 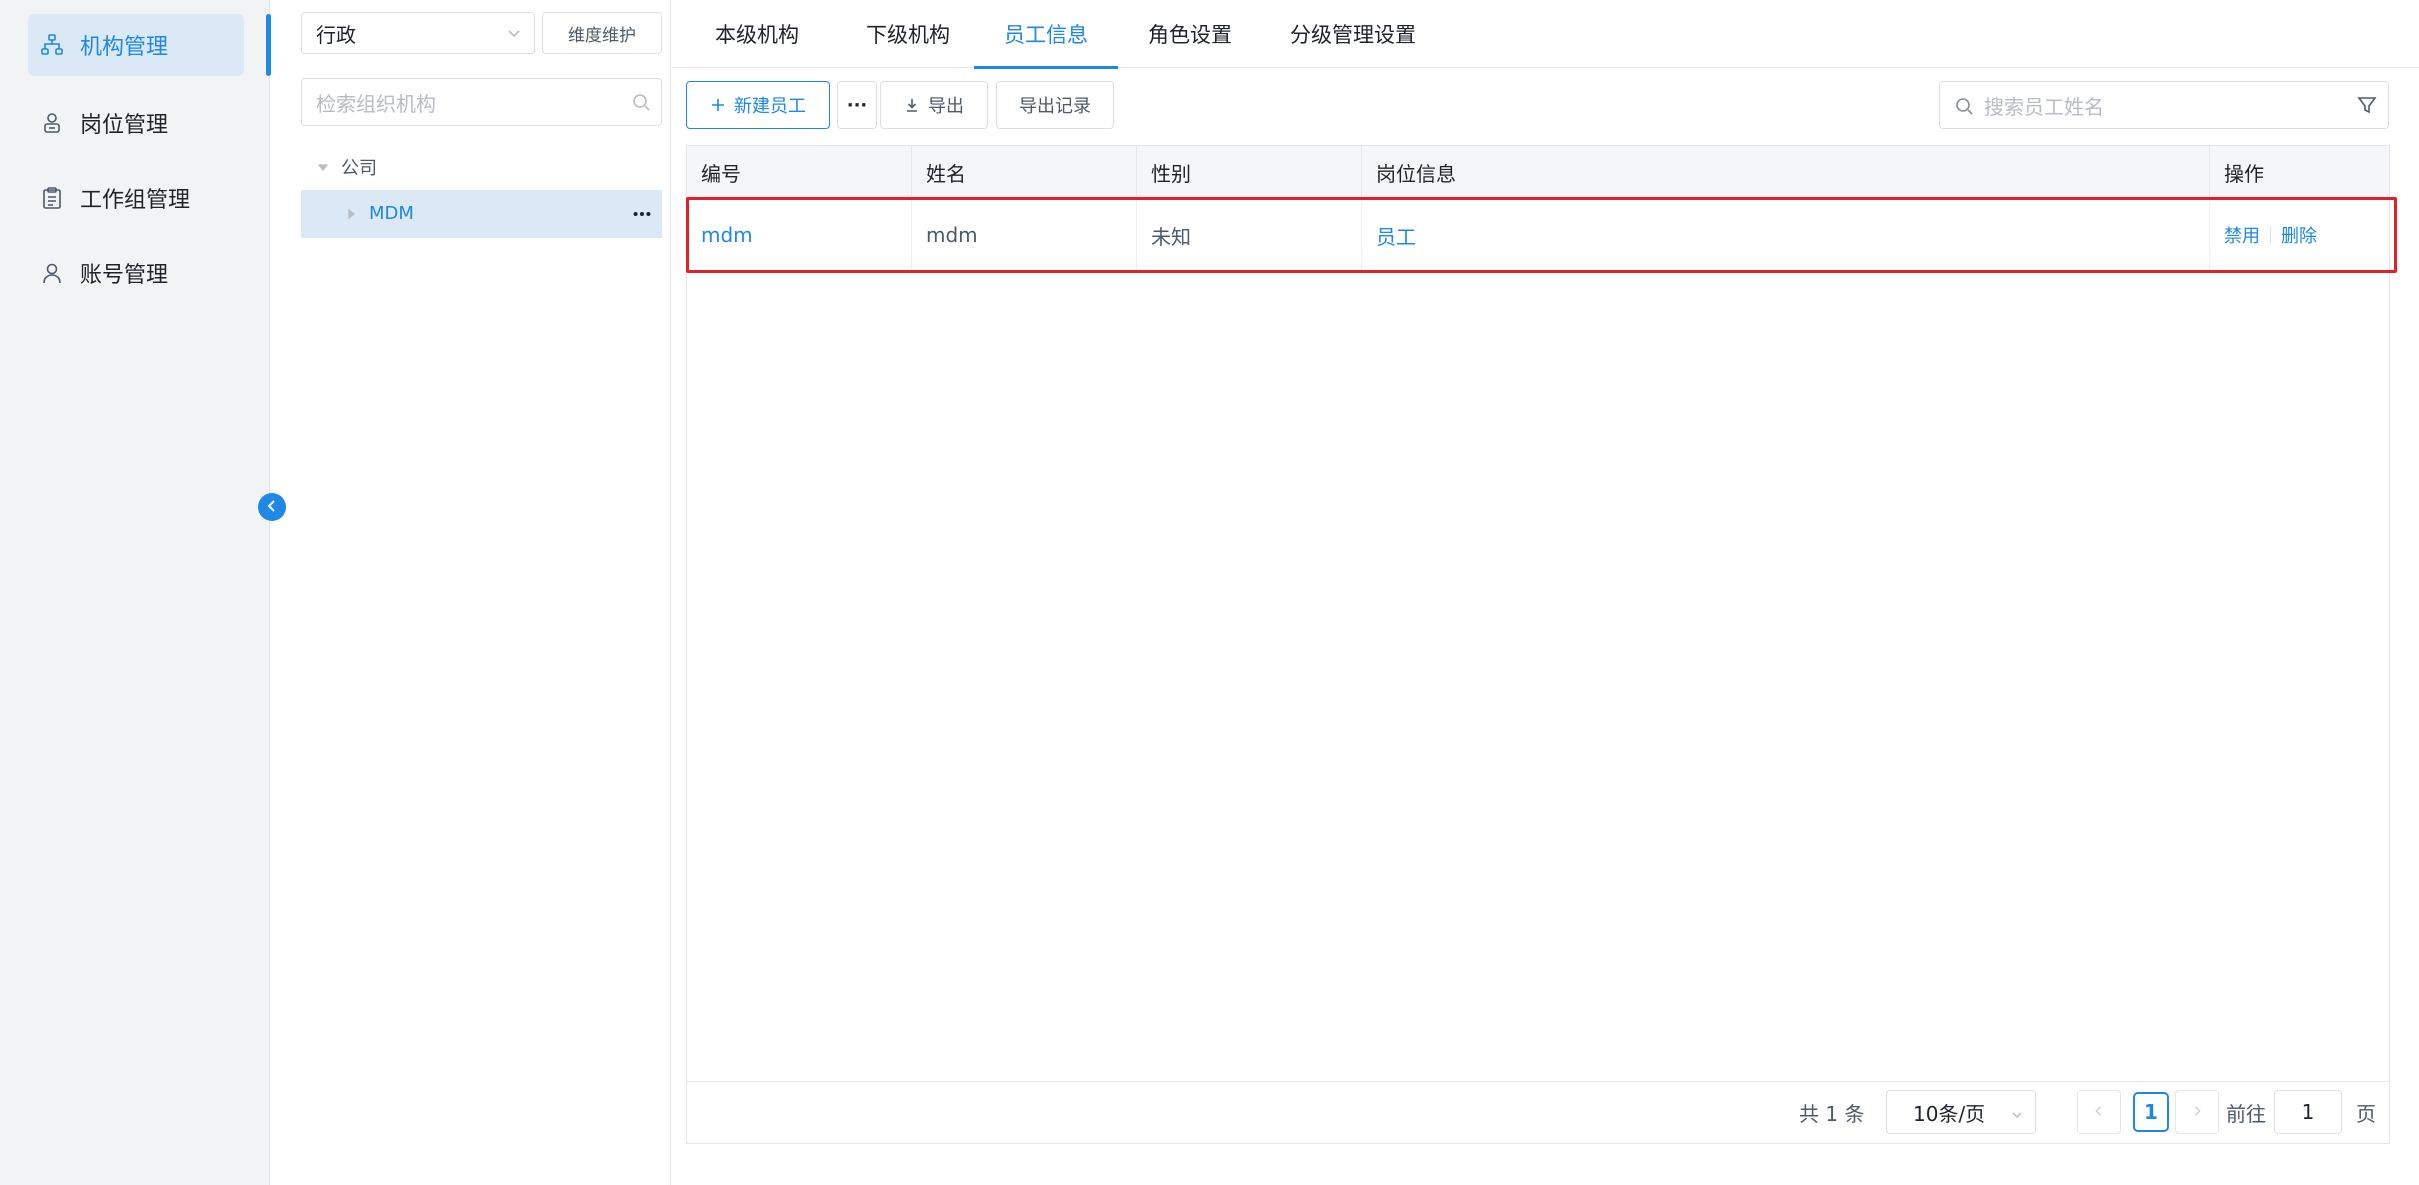 I want to click on tab-label: 分级管理设置, so click(x=1353, y=35).